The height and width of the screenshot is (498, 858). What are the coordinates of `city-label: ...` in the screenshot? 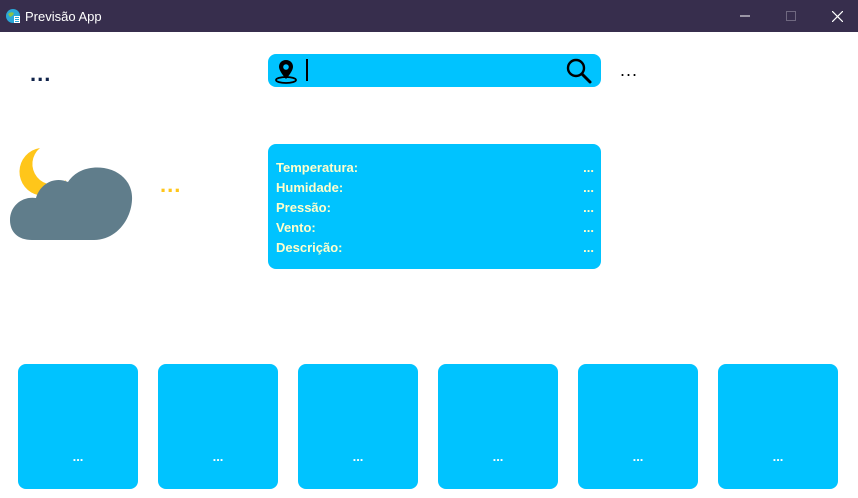 It's located at (41, 73).